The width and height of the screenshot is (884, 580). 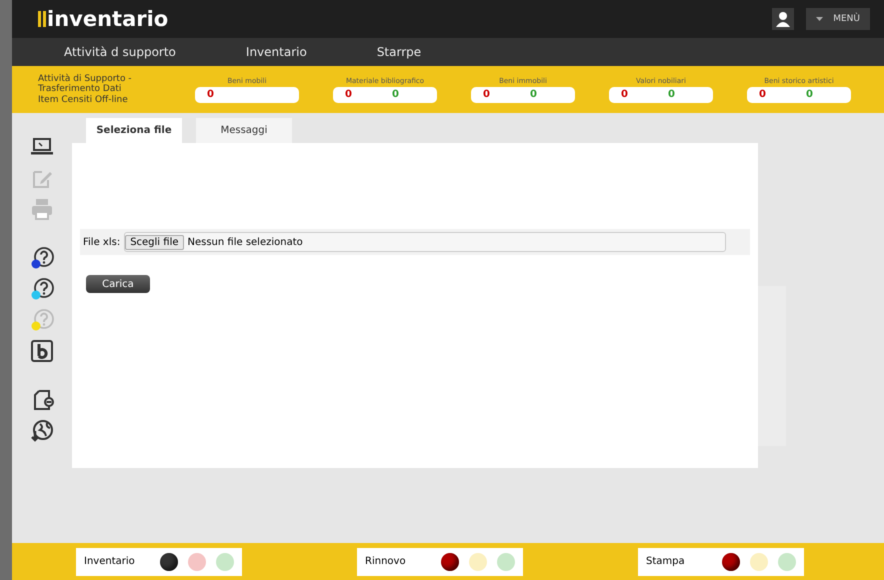 I want to click on logo-icon, so click(x=42, y=19).